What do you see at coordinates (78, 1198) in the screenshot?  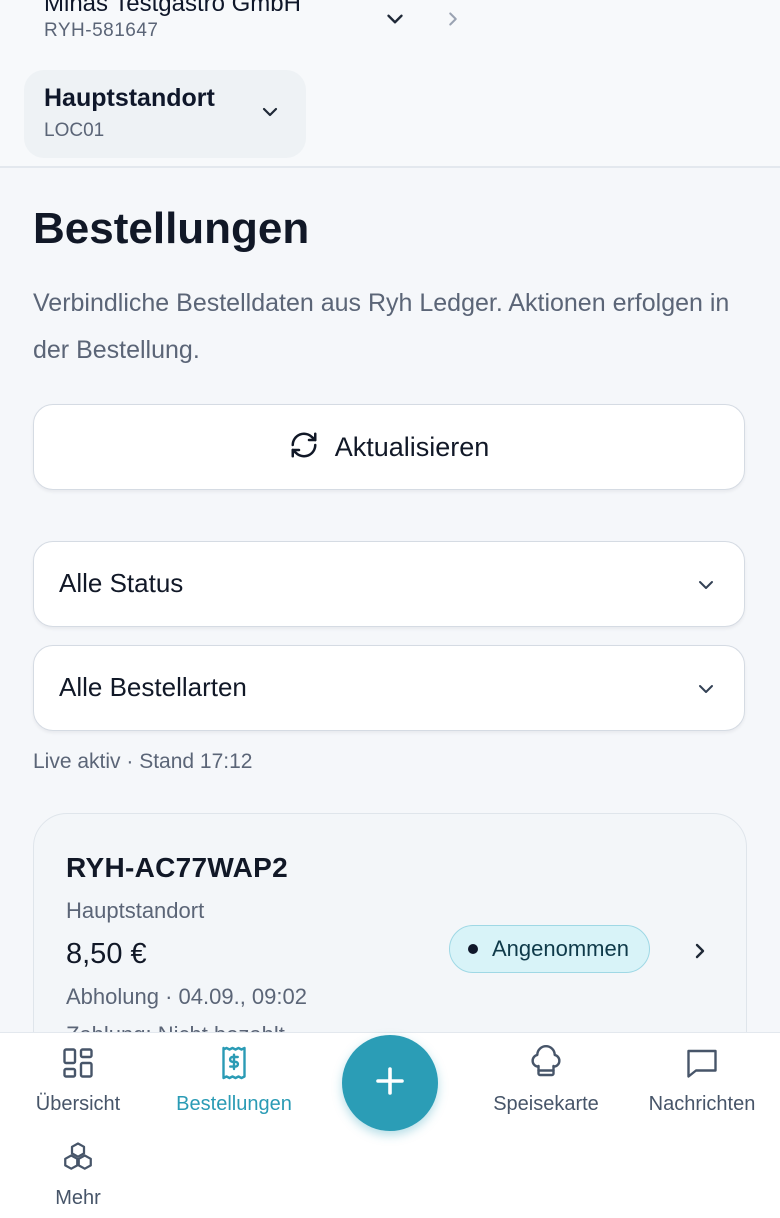 I see `nav-label: Mehr` at bounding box center [78, 1198].